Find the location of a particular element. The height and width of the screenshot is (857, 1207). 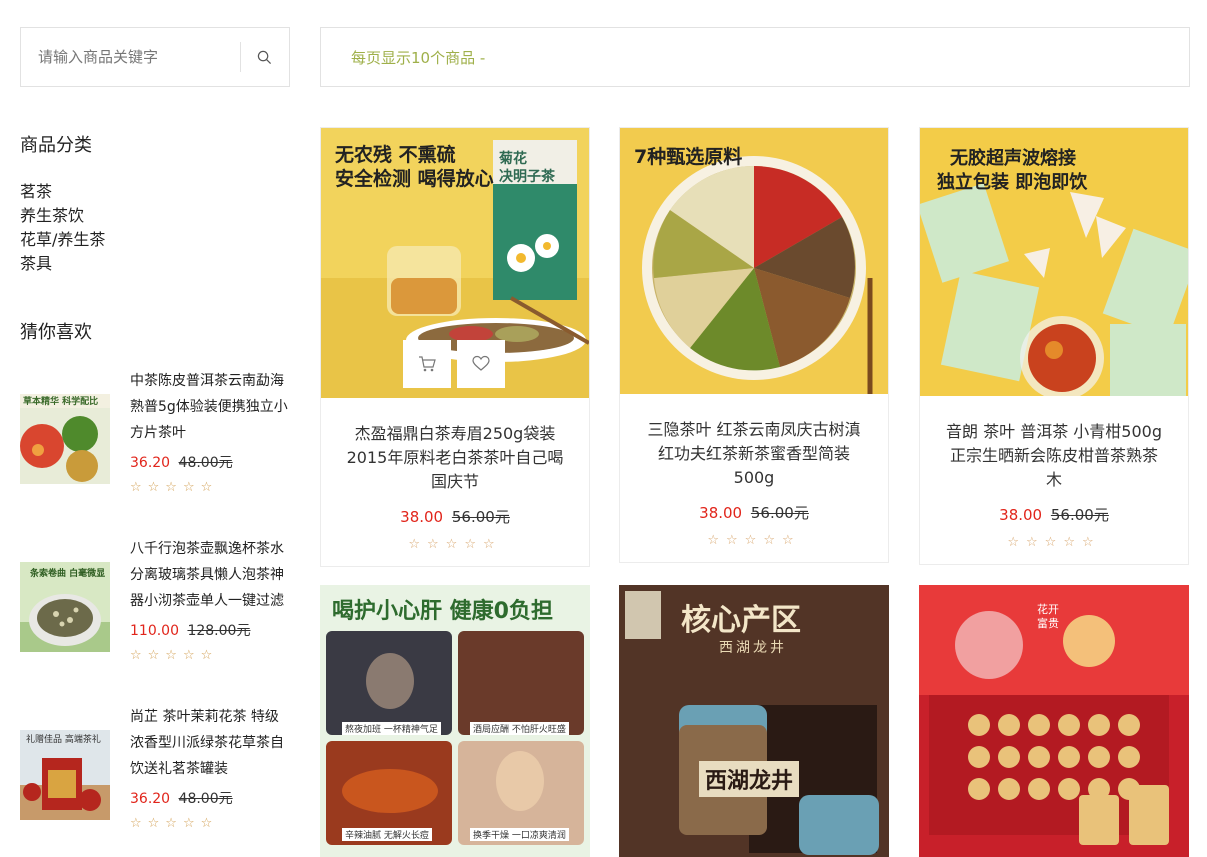

product-image-text: 喝护小心肝 健康0负担 is located at coordinates (442, 611).